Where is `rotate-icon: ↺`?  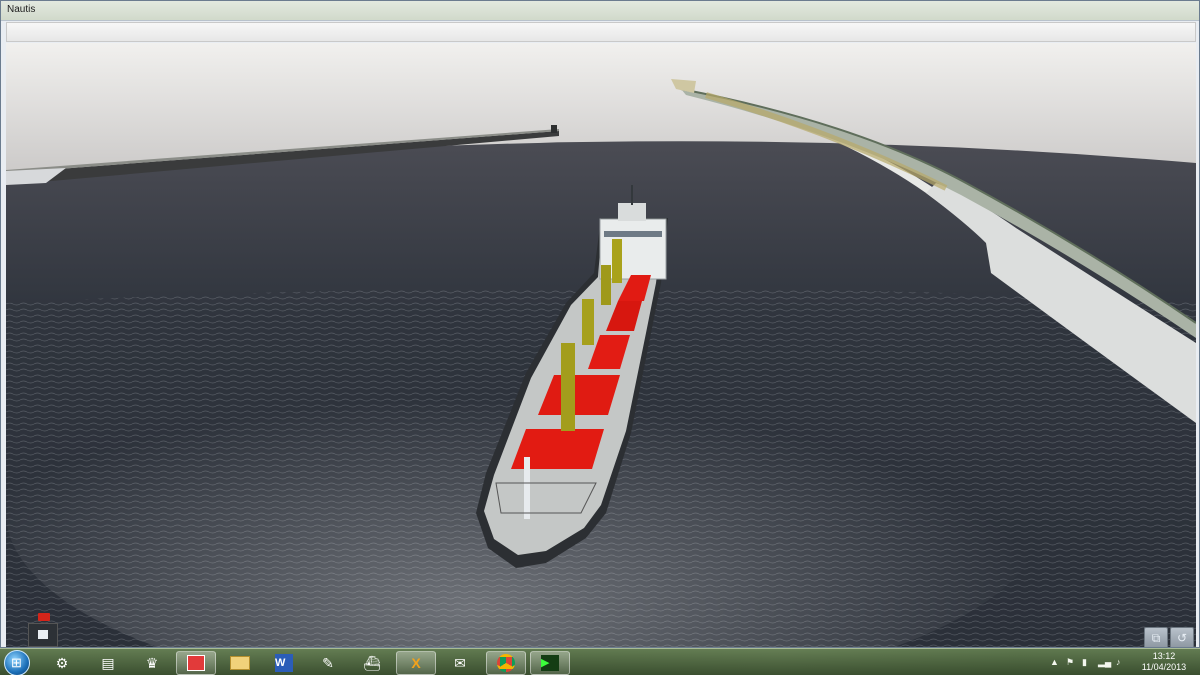
rotate-icon: ↺ is located at coordinates (1182, 637).